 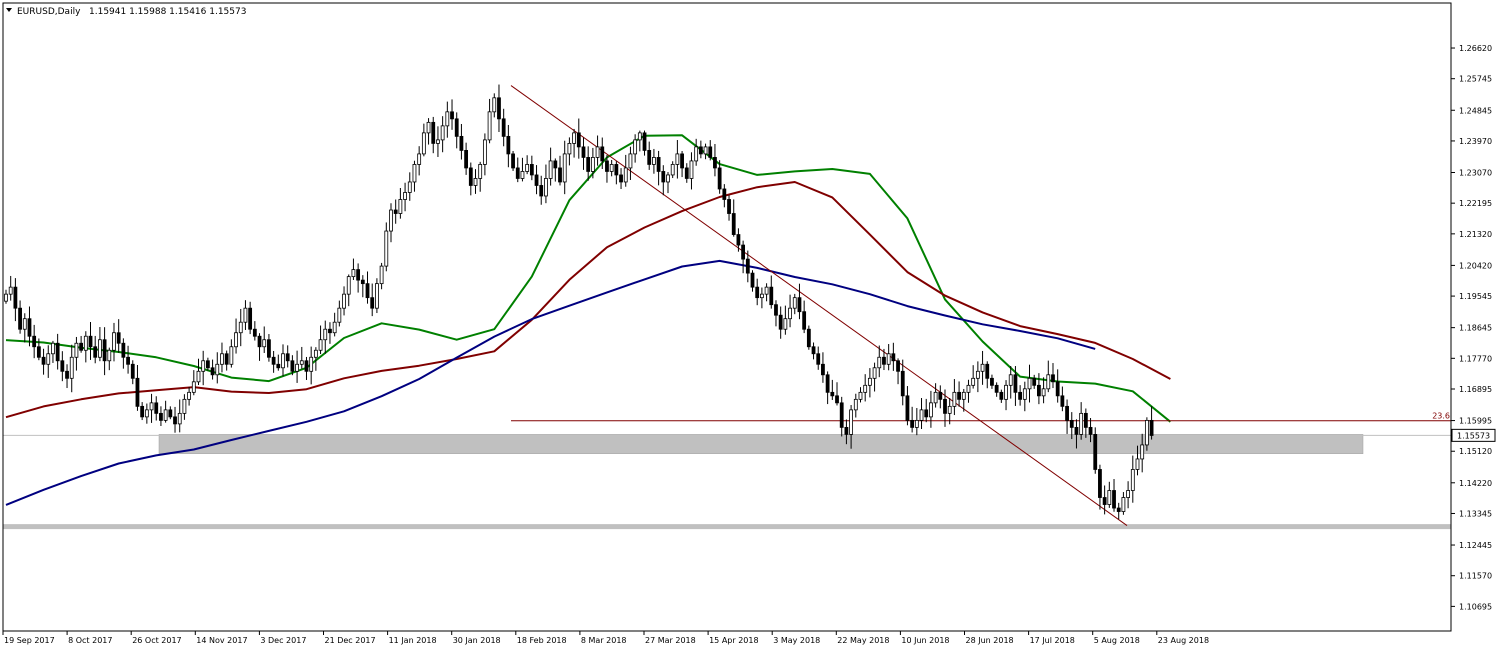 I want to click on x-tick-label: 11 Jan 2018, so click(x=413, y=640).